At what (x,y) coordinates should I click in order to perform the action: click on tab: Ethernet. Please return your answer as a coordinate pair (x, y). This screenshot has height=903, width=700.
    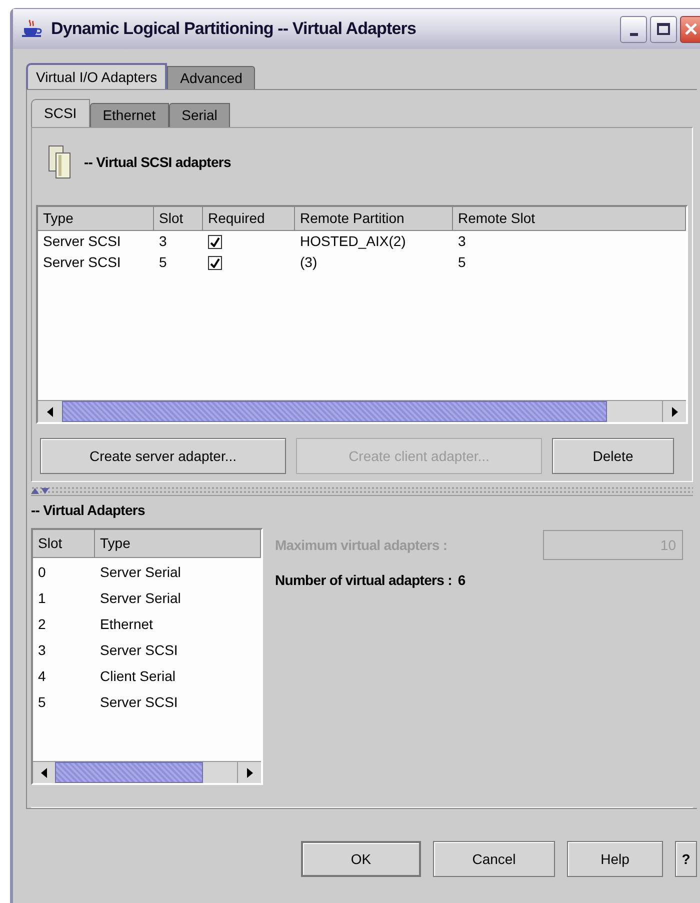
    Looking at the image, I should click on (129, 115).